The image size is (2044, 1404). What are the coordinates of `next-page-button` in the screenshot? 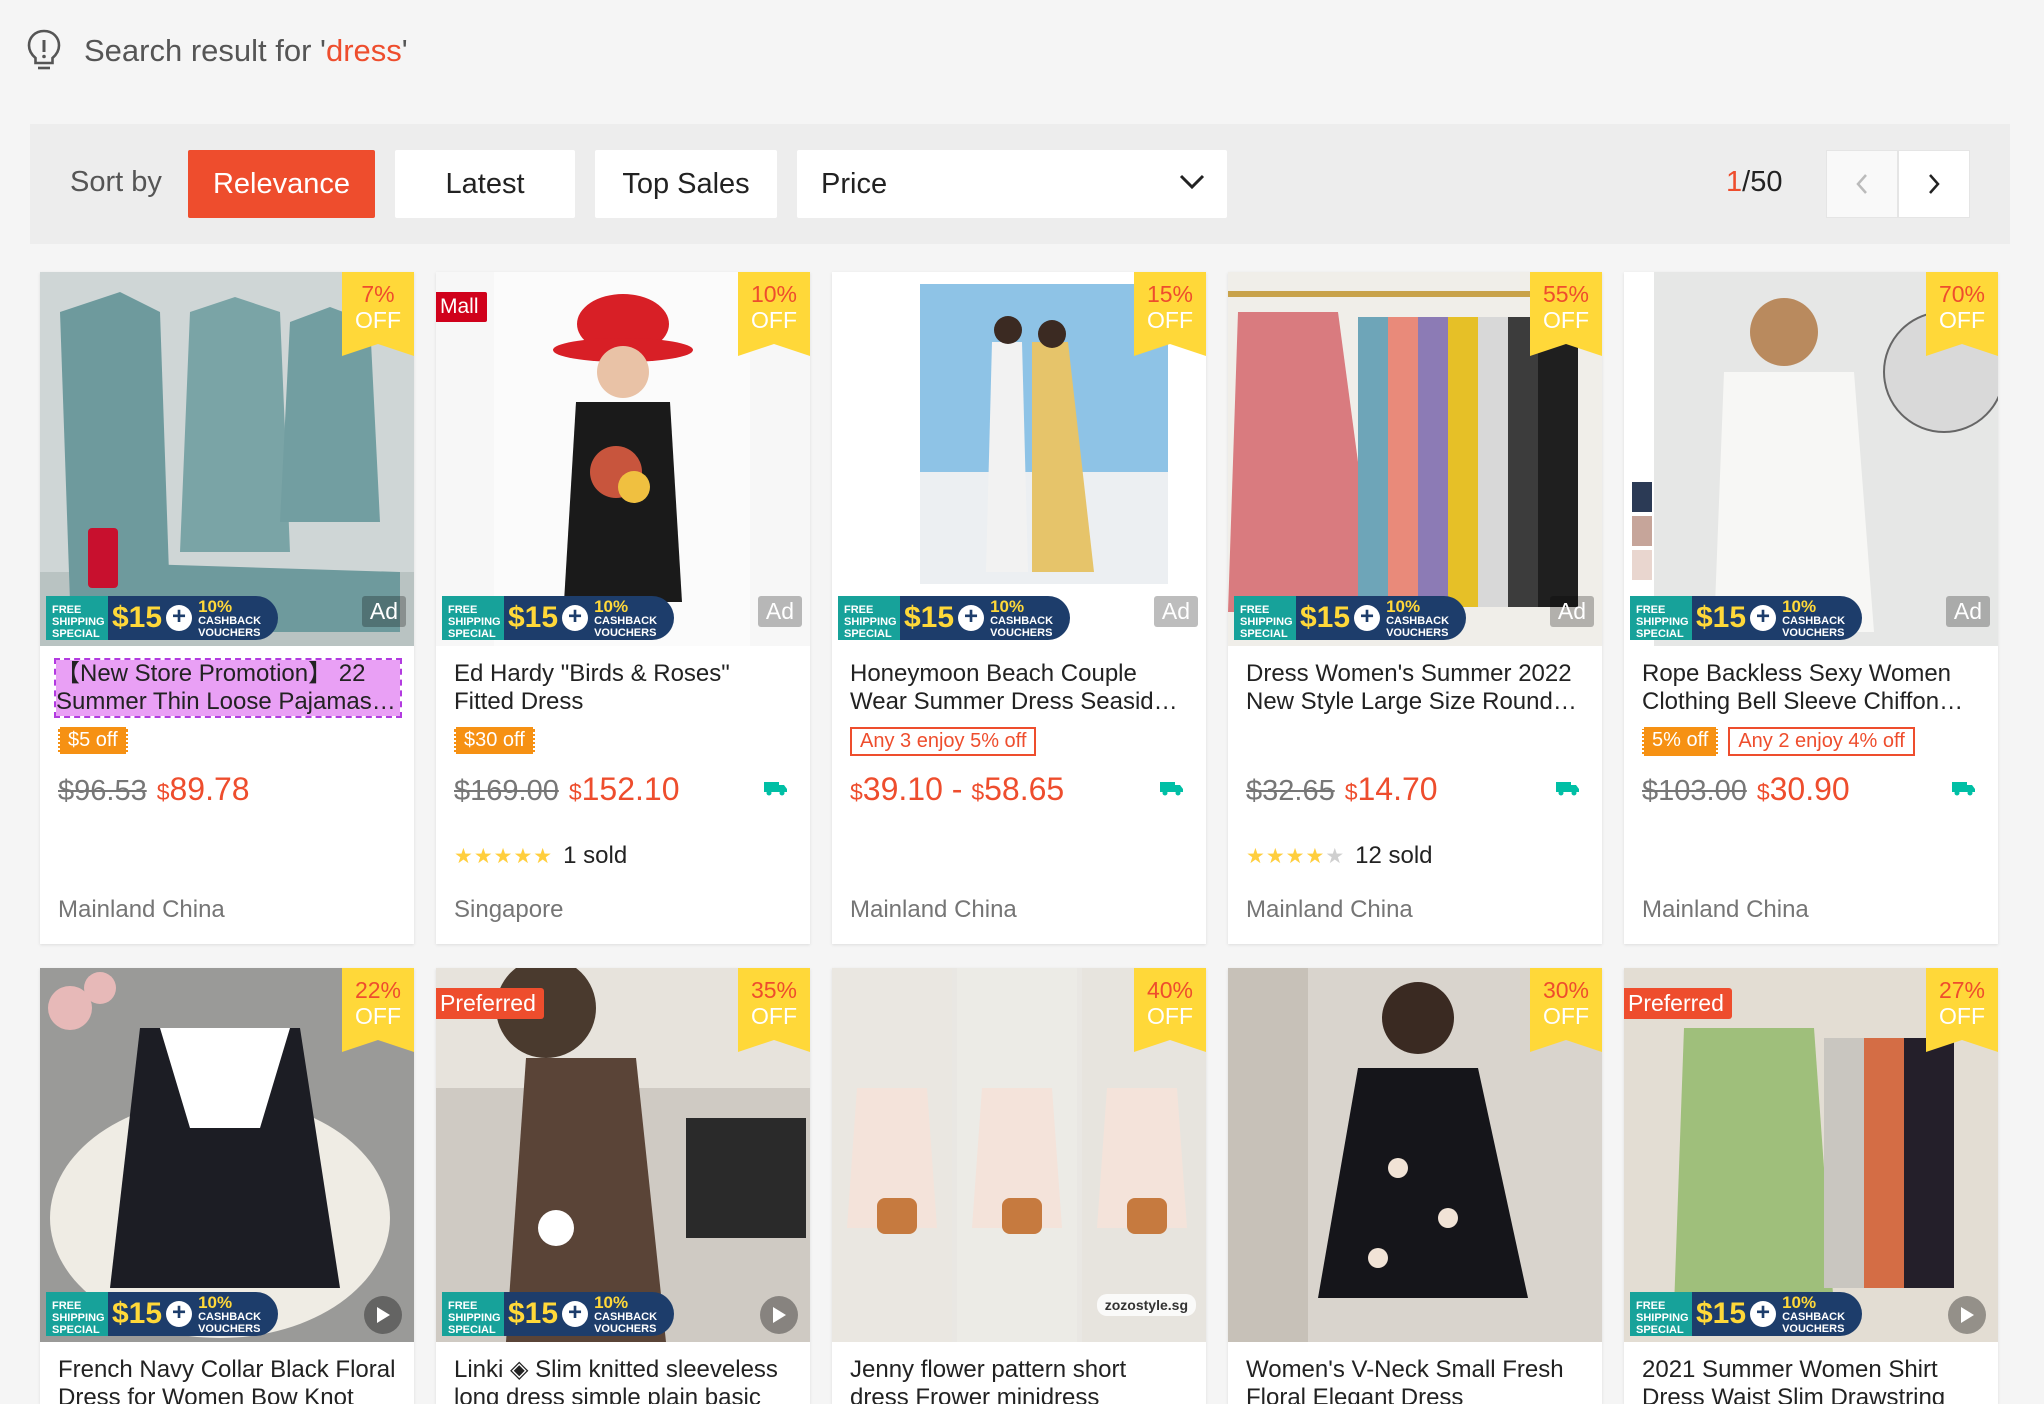 It's located at (1934, 184).